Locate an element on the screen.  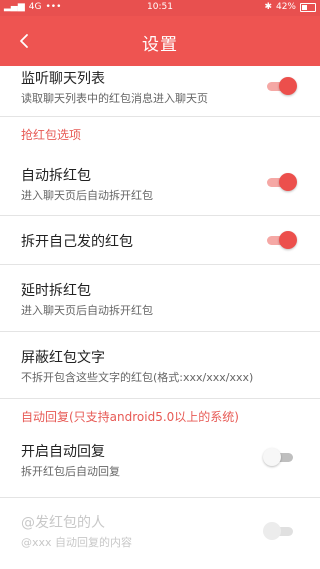
setting-listen-chat-list: 监听聊天列表 读取聊天列表中的红包消息进入聊天页 is located at coordinates (160, 91).